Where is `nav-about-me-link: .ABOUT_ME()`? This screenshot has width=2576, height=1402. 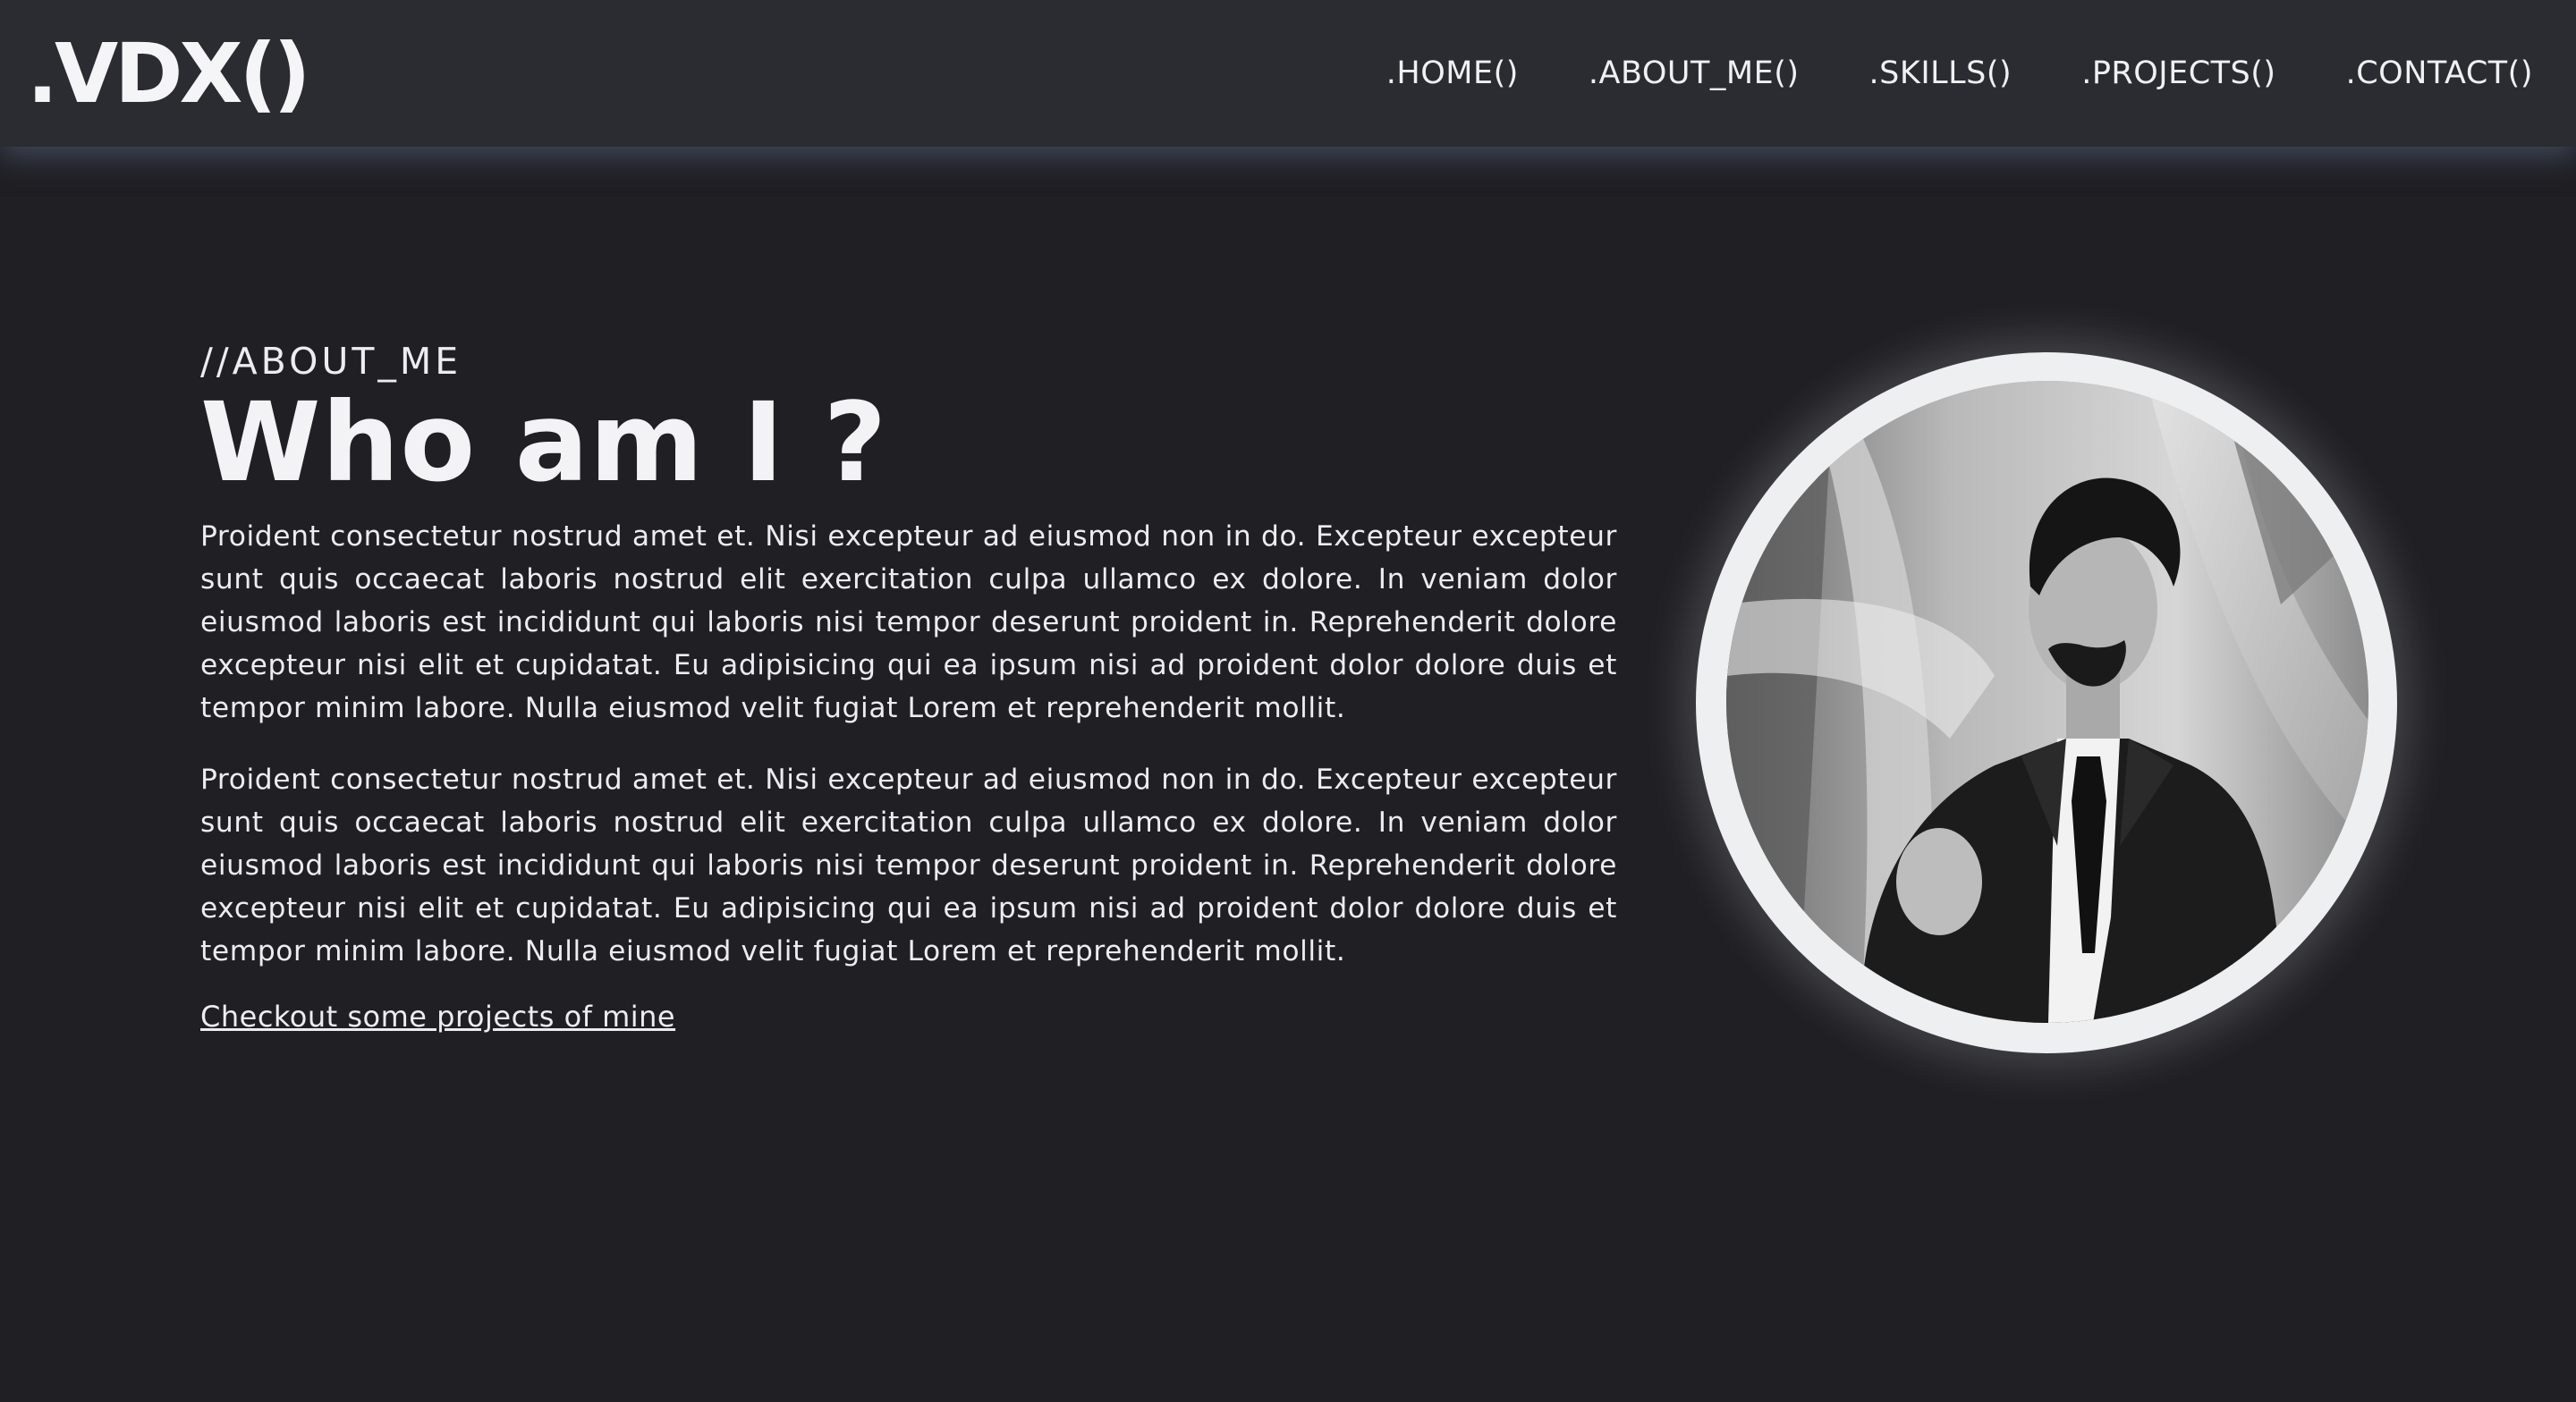
nav-about-me-link: .ABOUT_ME() is located at coordinates (1694, 73).